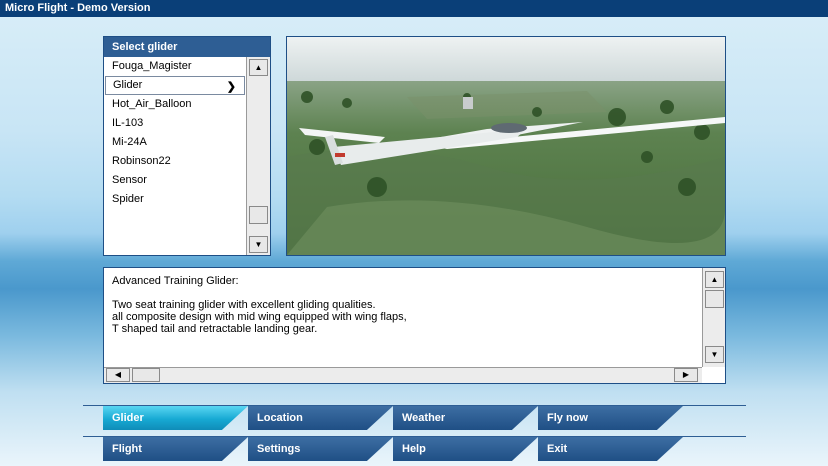 The width and height of the screenshot is (828, 466). I want to click on menu-flight-button: Flight, so click(175, 449).